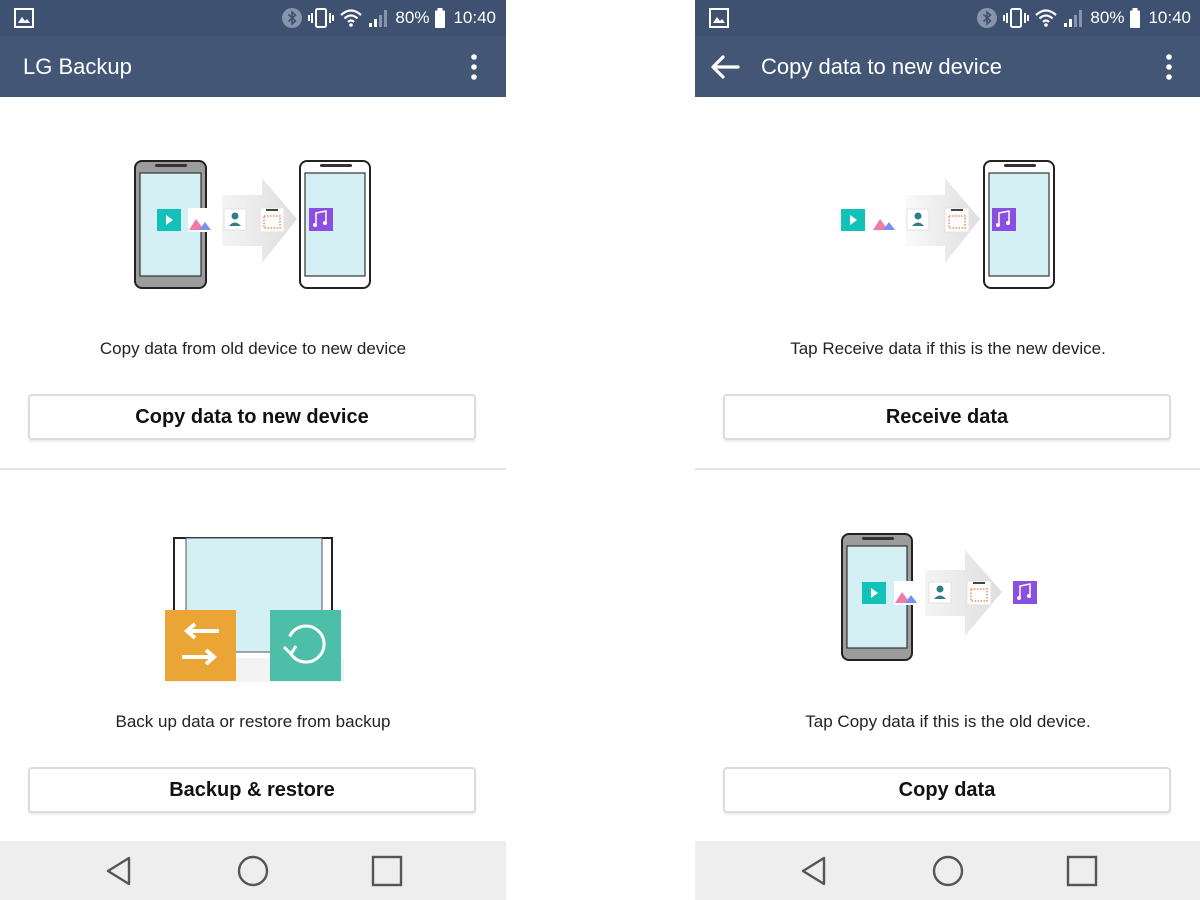 This screenshot has width=1200, height=900. What do you see at coordinates (252, 790) in the screenshot?
I see `backup-restore-button: Backup & restore` at bounding box center [252, 790].